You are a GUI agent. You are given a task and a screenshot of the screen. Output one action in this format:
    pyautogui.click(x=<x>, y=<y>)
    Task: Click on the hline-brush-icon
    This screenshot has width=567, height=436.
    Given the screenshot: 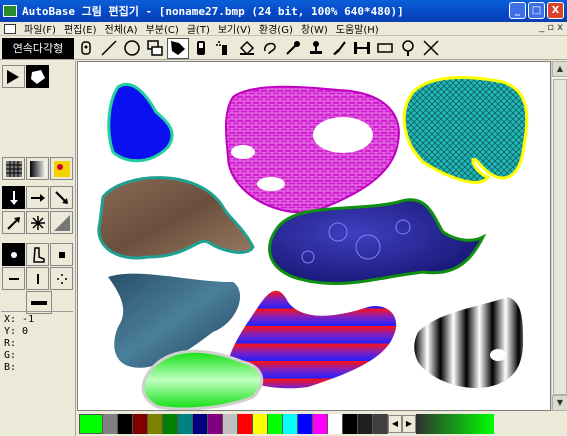 What is the action you would take?
    pyautogui.click(x=13, y=278)
    